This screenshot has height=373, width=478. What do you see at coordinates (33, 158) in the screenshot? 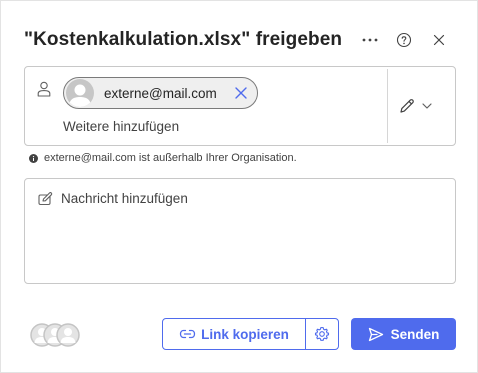
I see `info-icon` at bounding box center [33, 158].